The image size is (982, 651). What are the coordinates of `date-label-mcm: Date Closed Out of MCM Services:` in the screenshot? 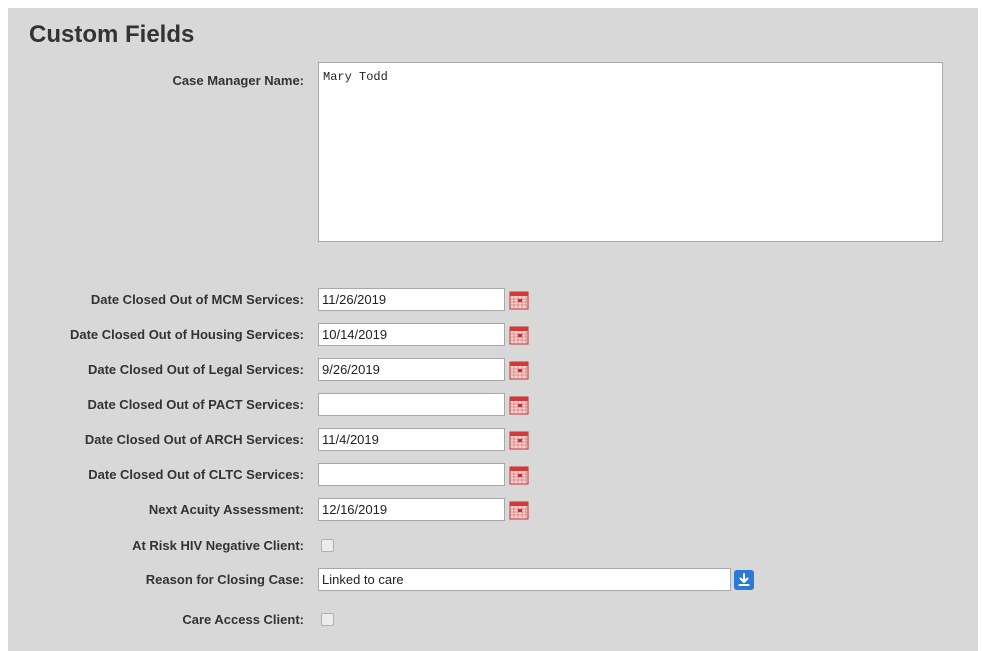 It's located at (197, 299).